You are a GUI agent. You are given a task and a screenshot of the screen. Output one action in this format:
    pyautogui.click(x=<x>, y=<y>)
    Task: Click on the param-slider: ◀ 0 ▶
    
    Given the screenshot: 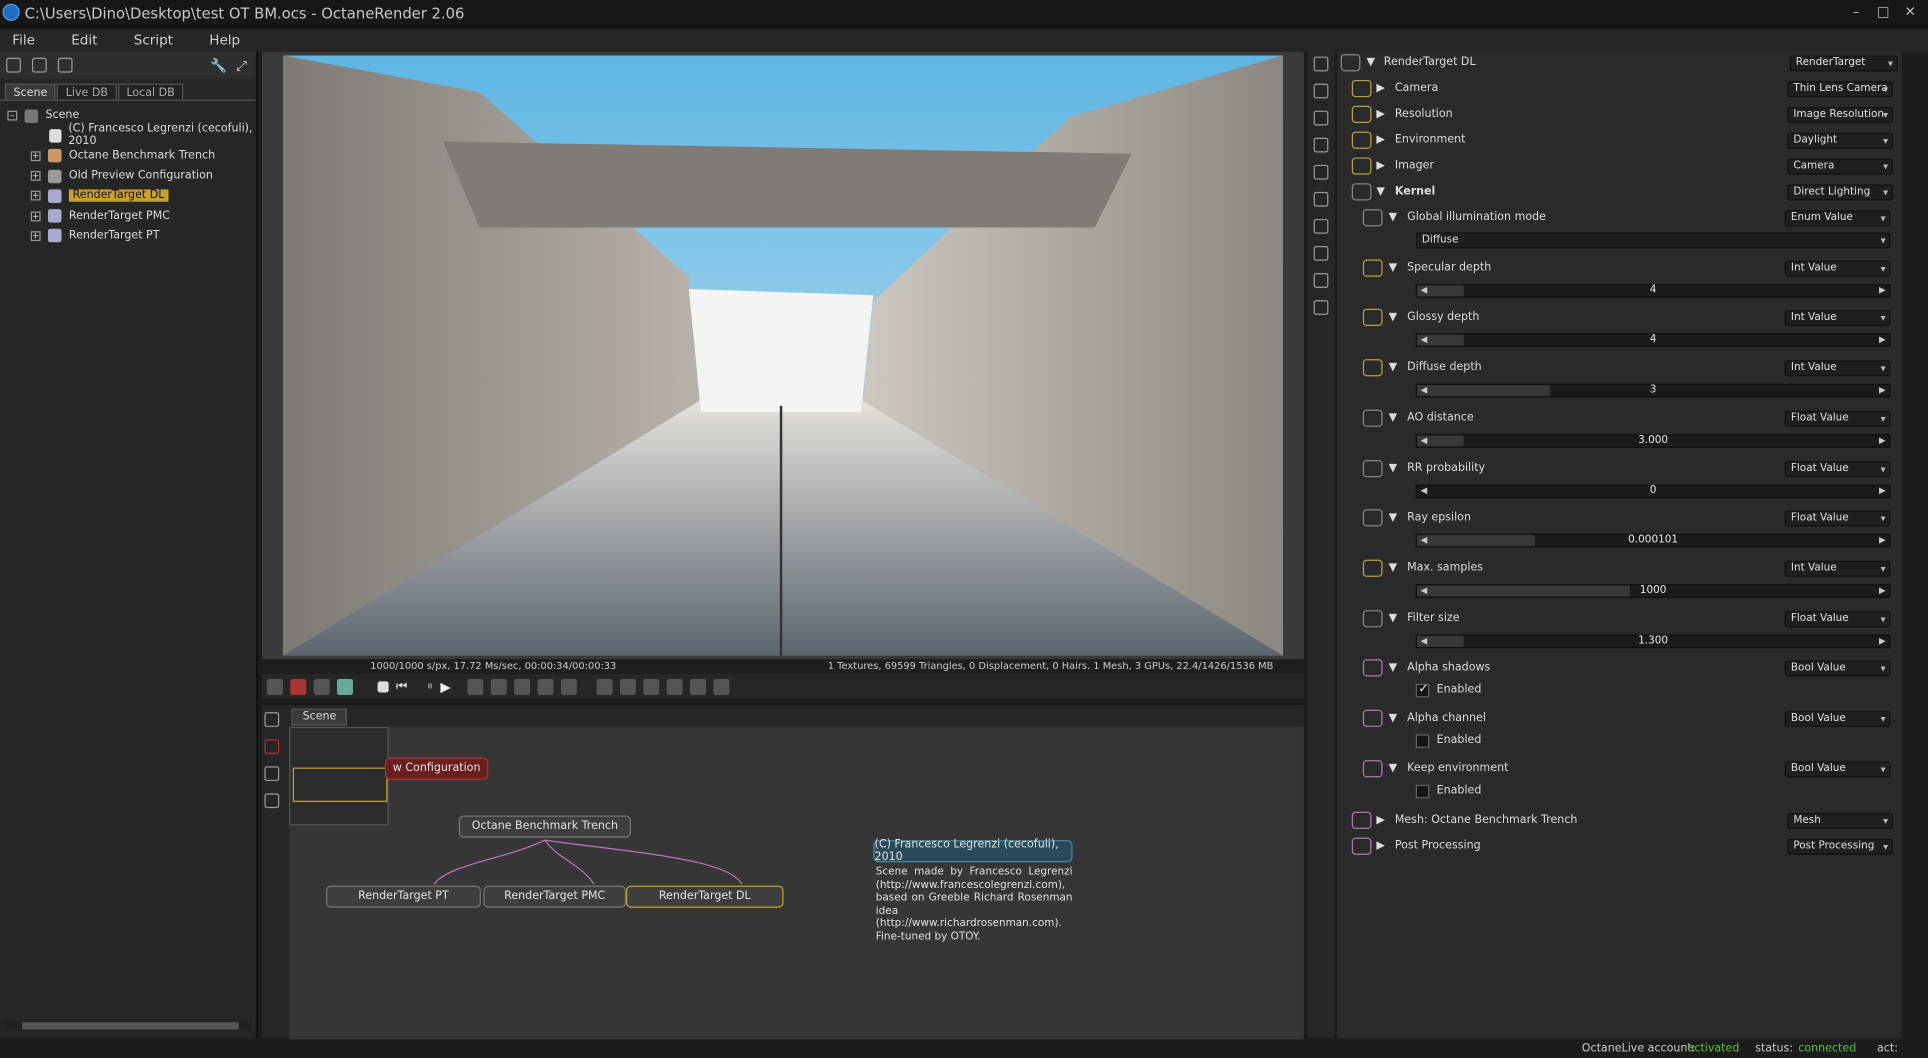 What is the action you would take?
    pyautogui.click(x=1653, y=491)
    